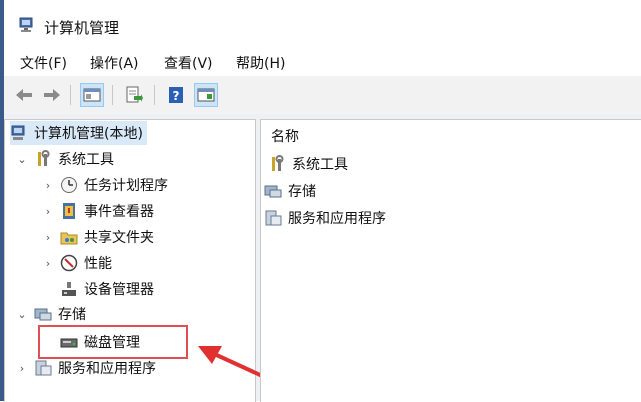 The height and width of the screenshot is (402, 641). I want to click on back-button, so click(24, 95).